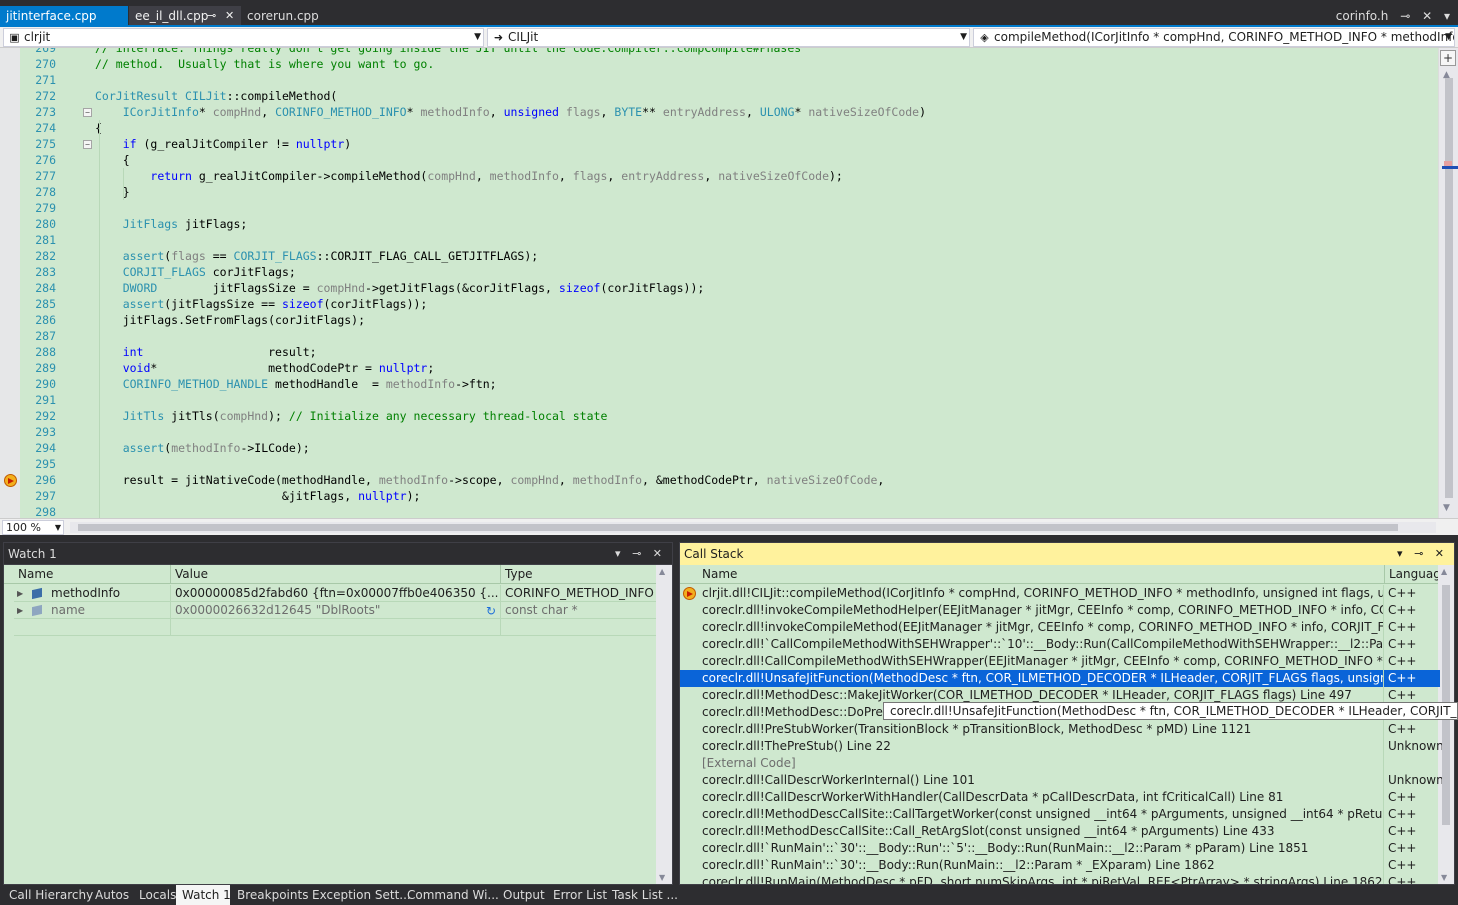  What do you see at coordinates (92, 593) in the screenshot?
I see `watch-name: methodInfo` at bounding box center [92, 593].